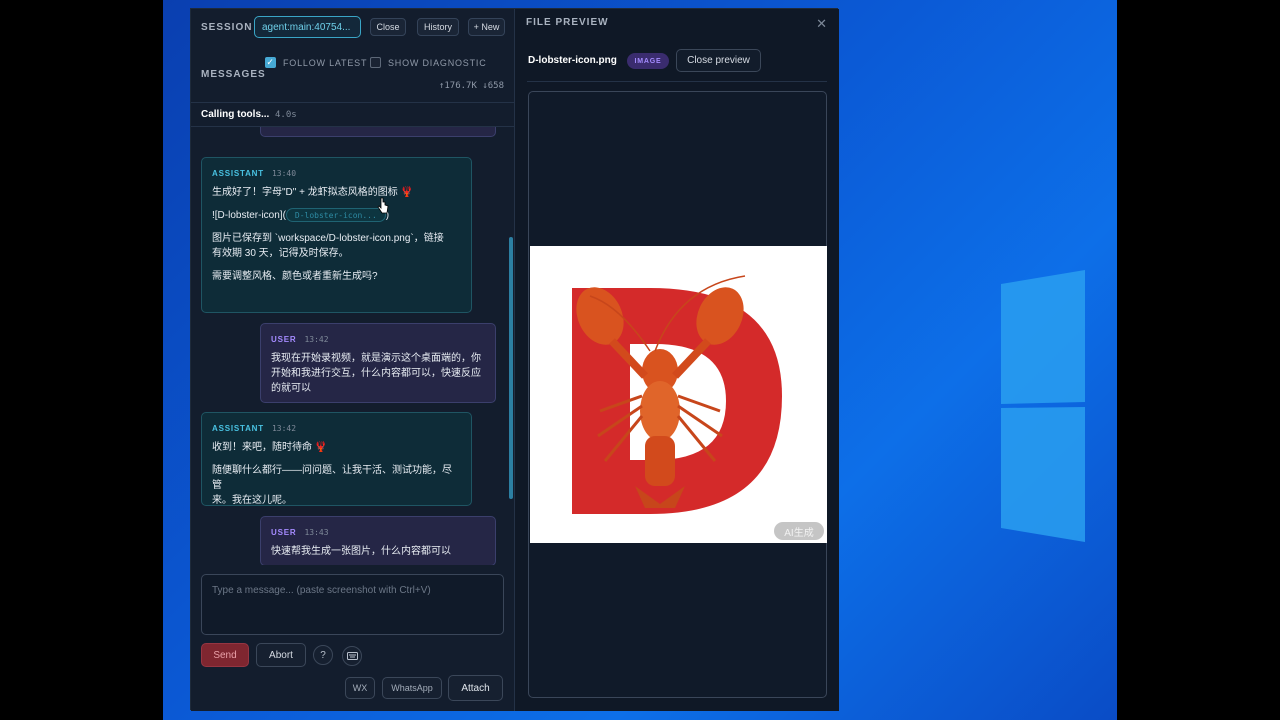 The height and width of the screenshot is (720, 1280). What do you see at coordinates (360, 688) in the screenshot?
I see `wx-button: WX` at bounding box center [360, 688].